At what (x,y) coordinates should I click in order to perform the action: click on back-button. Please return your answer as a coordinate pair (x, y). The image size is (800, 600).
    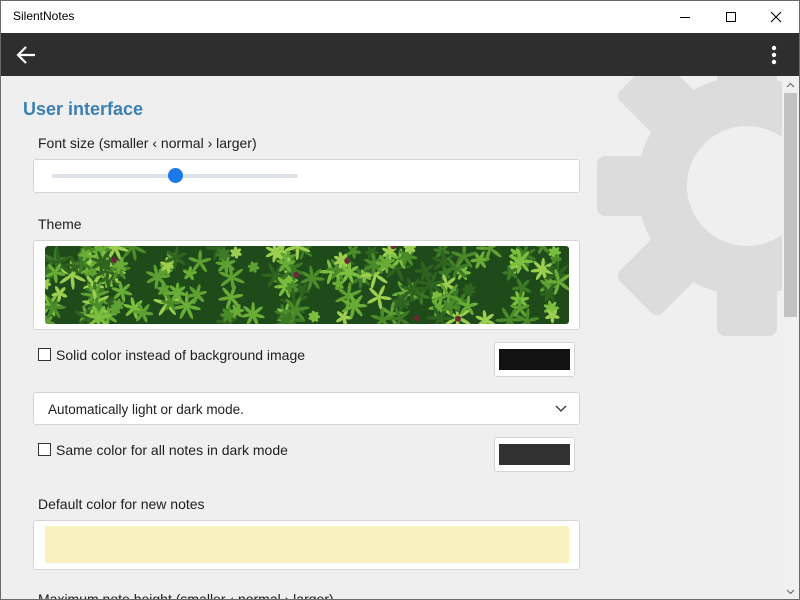
    Looking at the image, I should click on (26, 55).